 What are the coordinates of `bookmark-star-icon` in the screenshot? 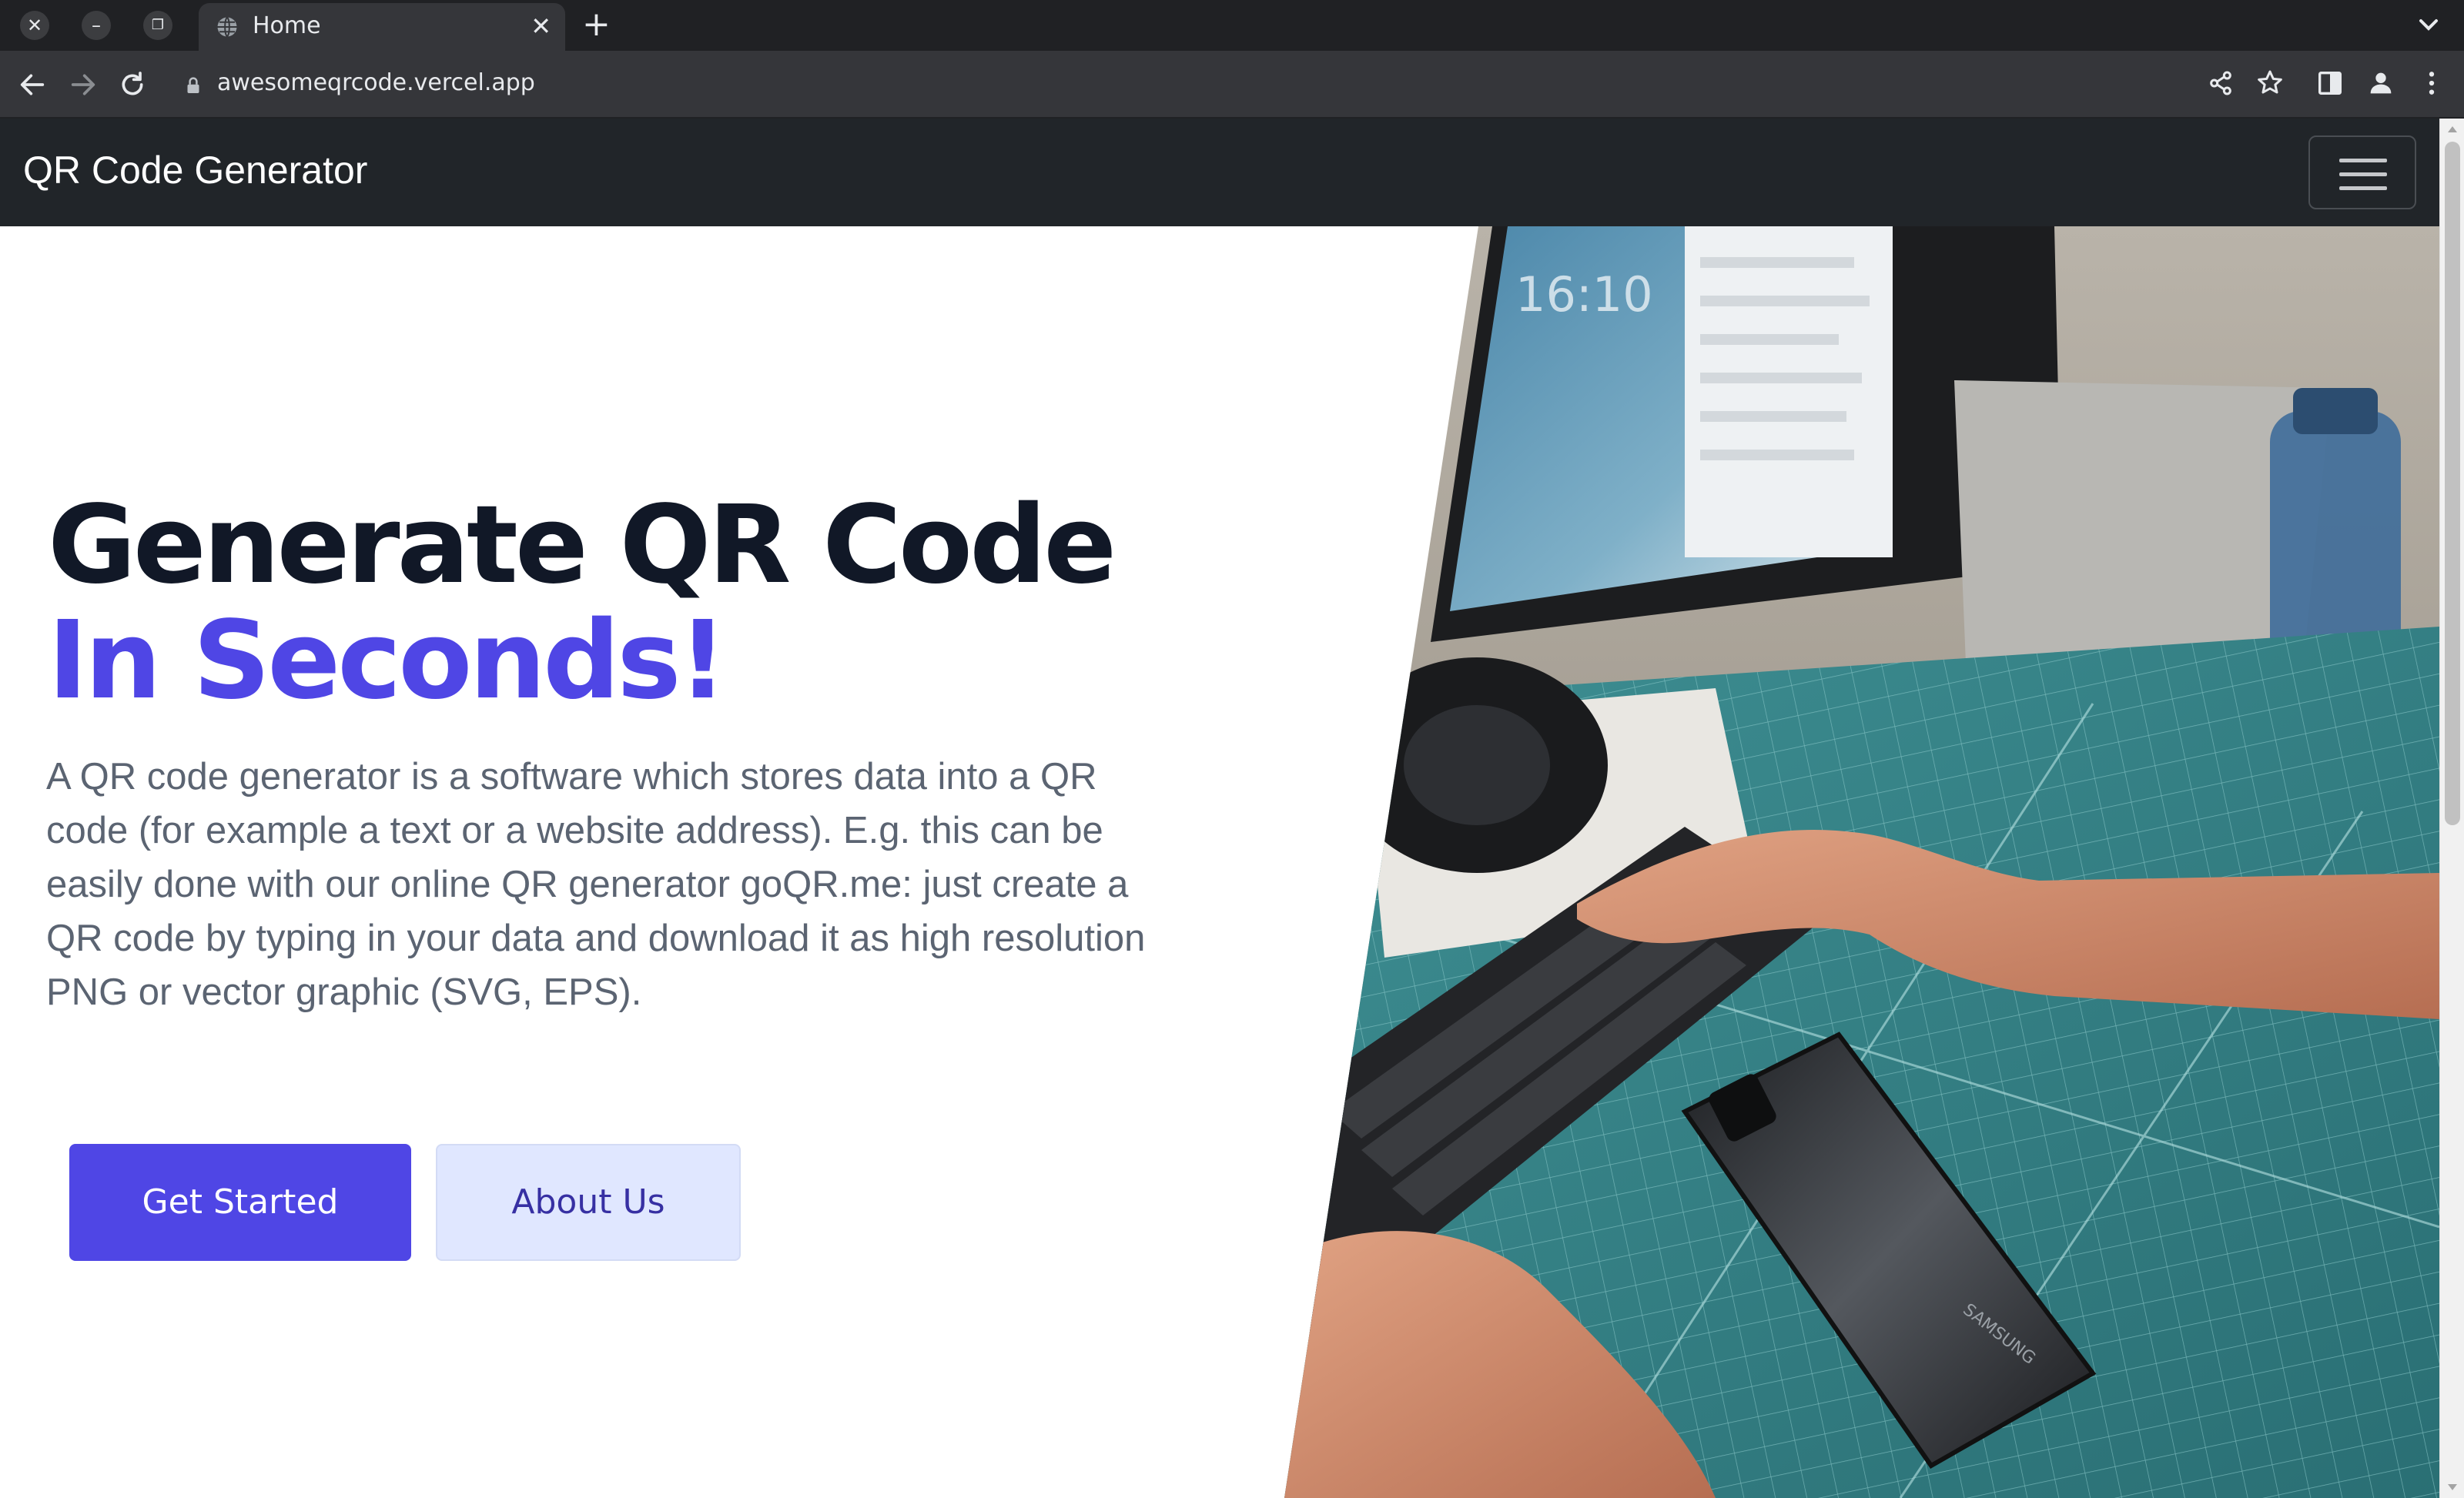 It's located at (2270, 83).